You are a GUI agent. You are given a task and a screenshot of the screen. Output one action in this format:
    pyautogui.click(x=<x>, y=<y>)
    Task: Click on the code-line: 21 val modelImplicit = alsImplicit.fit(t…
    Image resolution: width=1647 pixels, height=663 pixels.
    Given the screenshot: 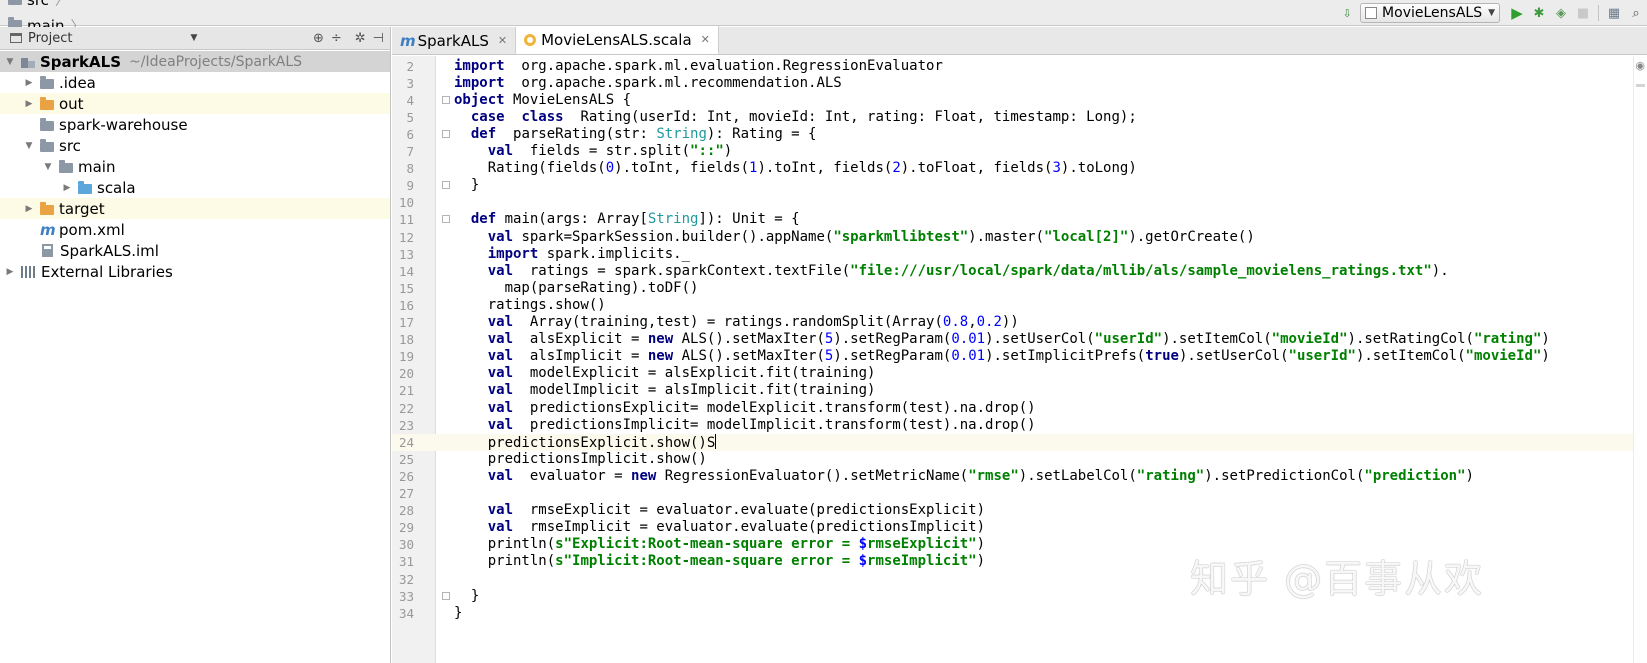 What is the action you would take?
    pyautogui.click(x=1019, y=390)
    